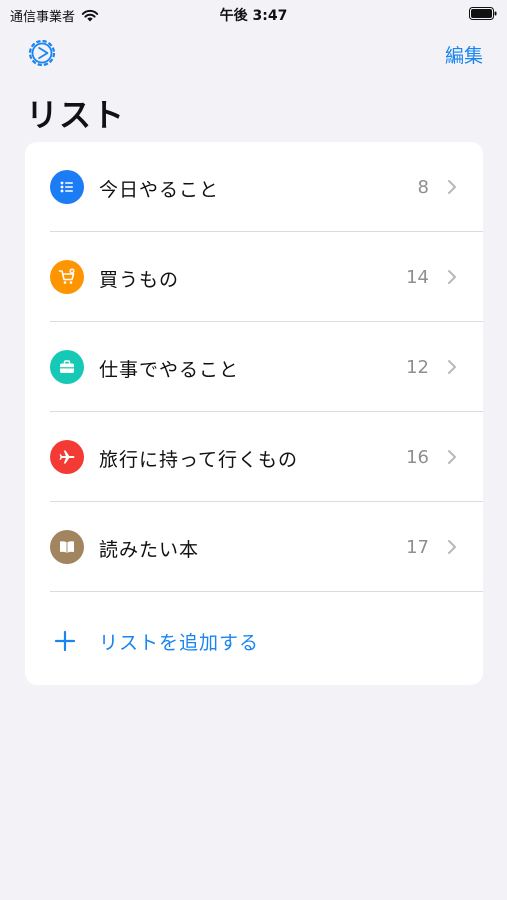  What do you see at coordinates (464, 54) in the screenshot?
I see `edit-button: 編集` at bounding box center [464, 54].